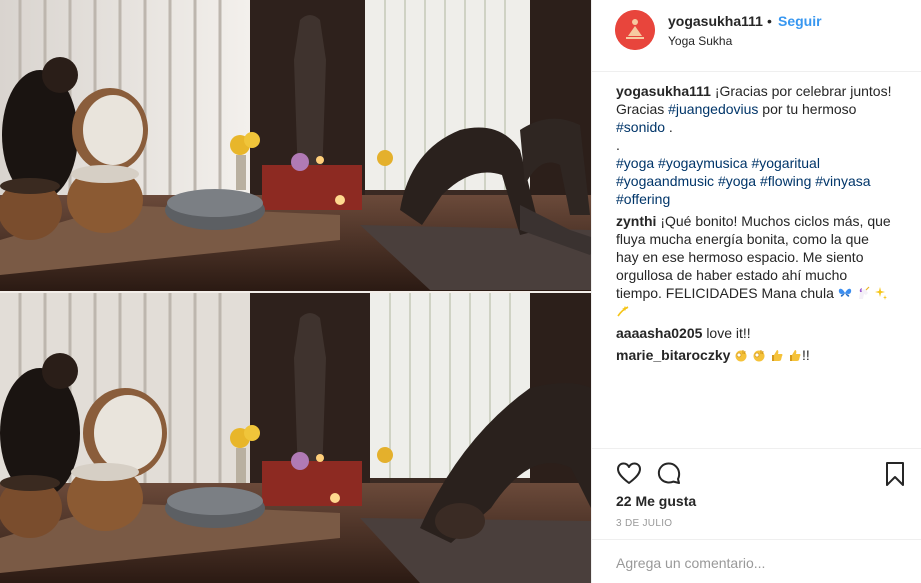 The height and width of the screenshot is (583, 921). I want to click on dizzy-emoji, so click(623, 311).